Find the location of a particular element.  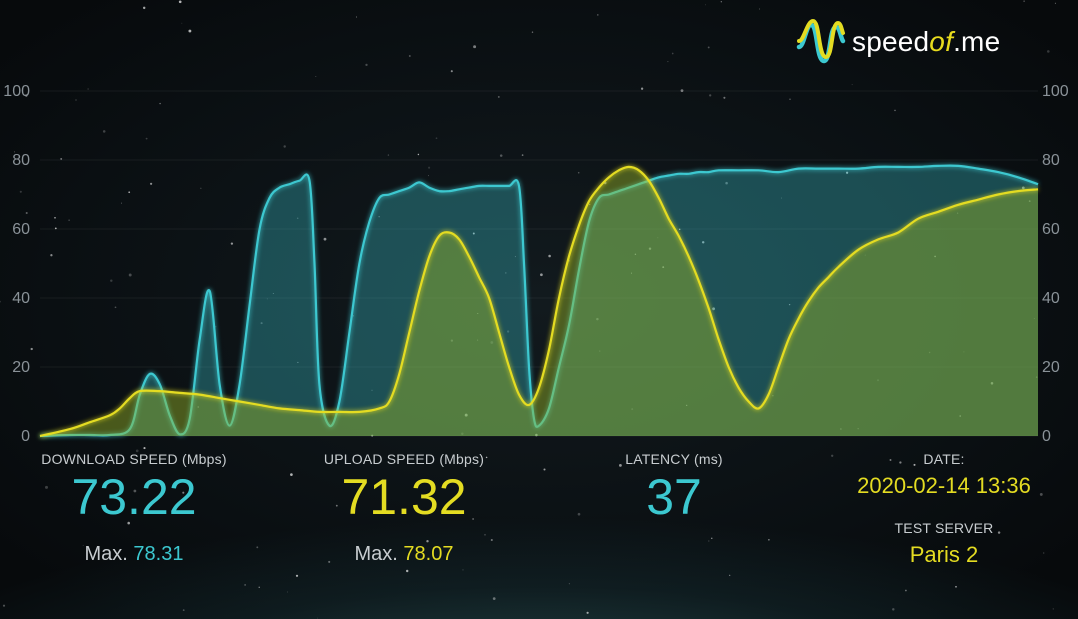

y-tick-label-right: 100 is located at coordinates (1055, 91).